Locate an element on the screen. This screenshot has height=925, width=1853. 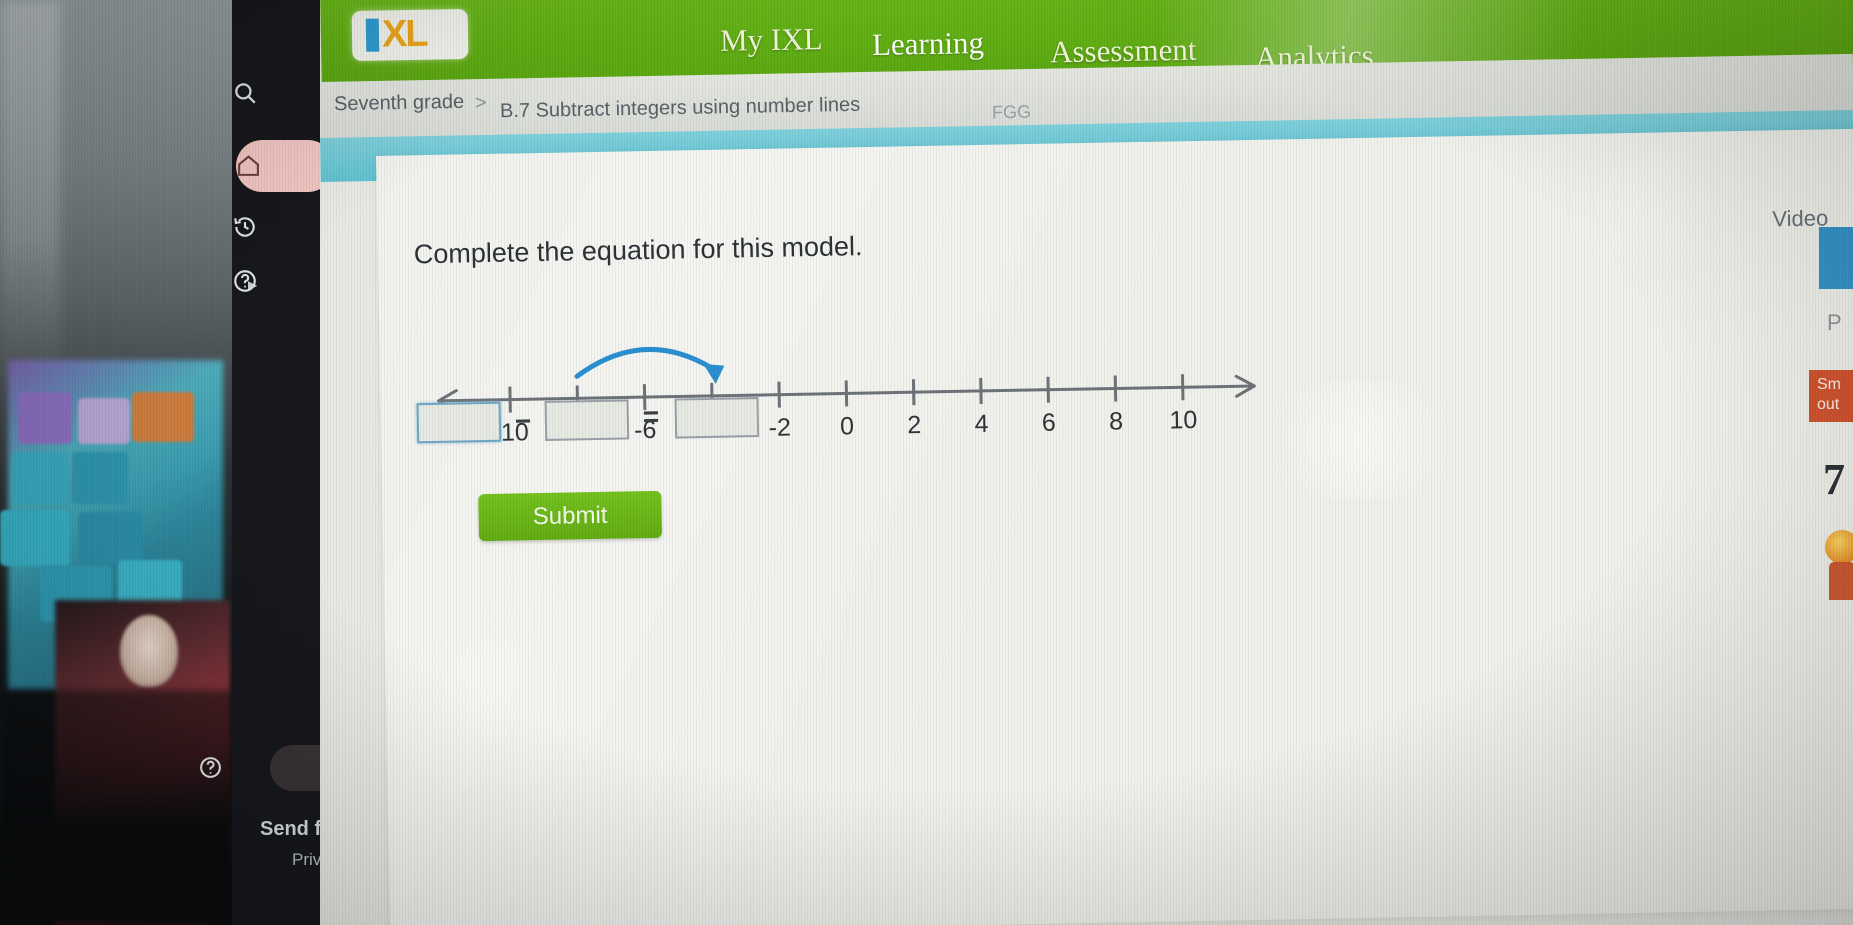
breadcrumb-skill-code: FGG is located at coordinates (1011, 112).